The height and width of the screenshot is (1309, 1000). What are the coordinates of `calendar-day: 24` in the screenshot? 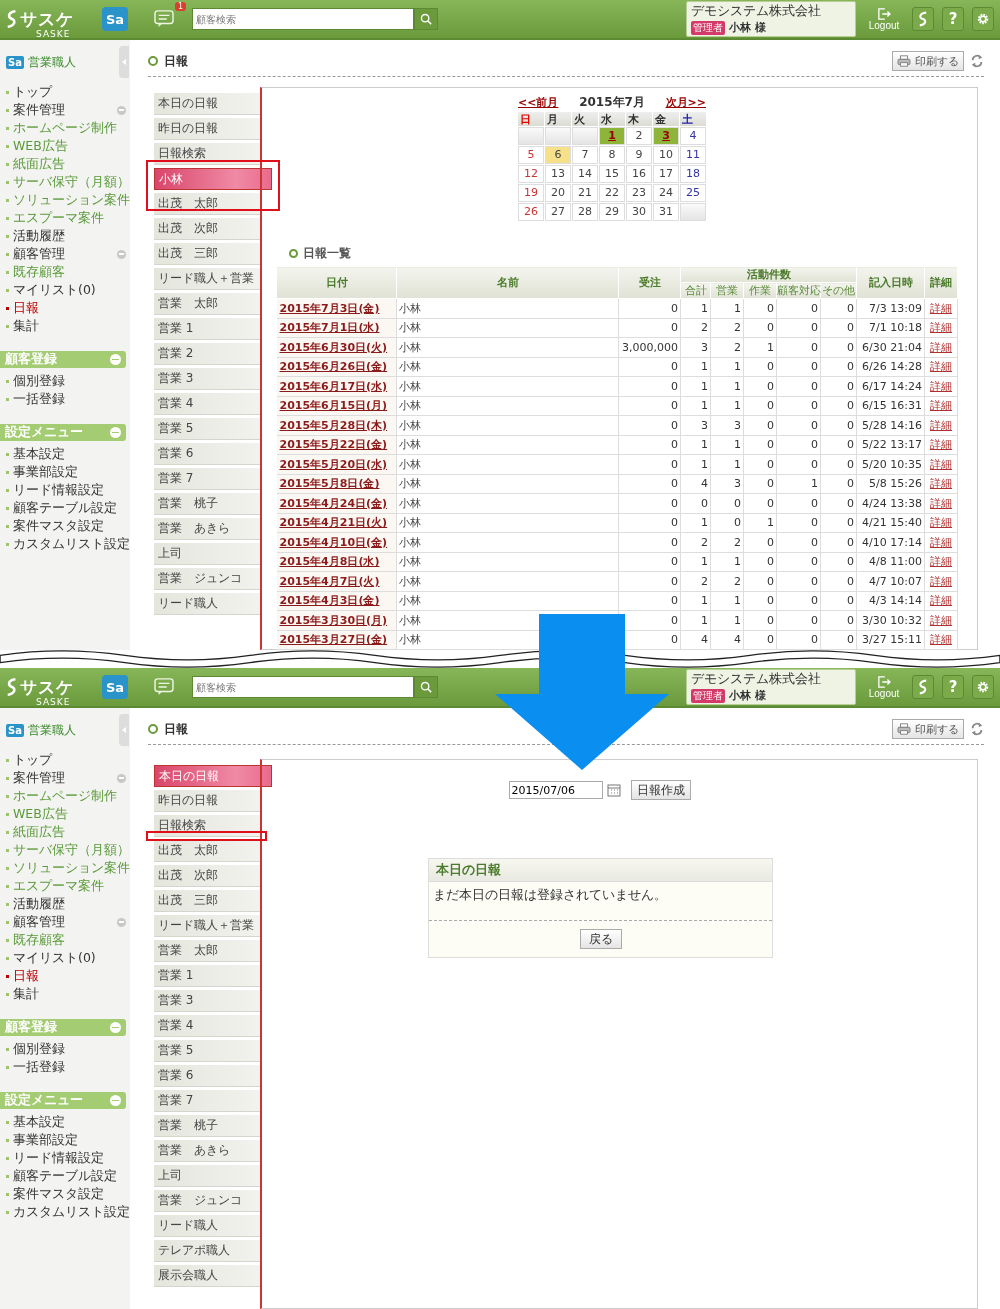 It's located at (666, 193).